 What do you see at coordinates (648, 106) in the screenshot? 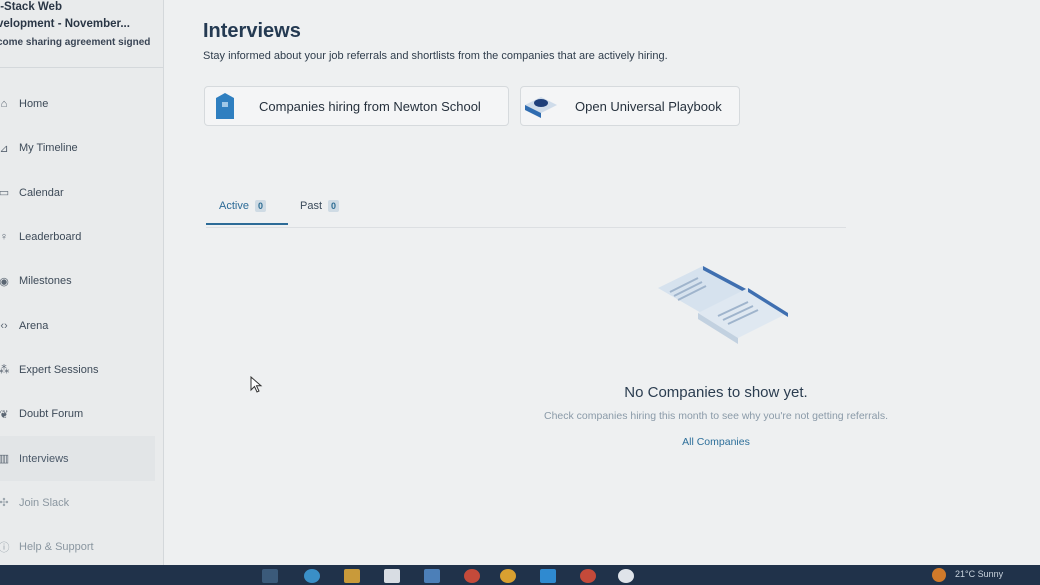
I see `open-playbook-label: Open Universal Playbook` at bounding box center [648, 106].